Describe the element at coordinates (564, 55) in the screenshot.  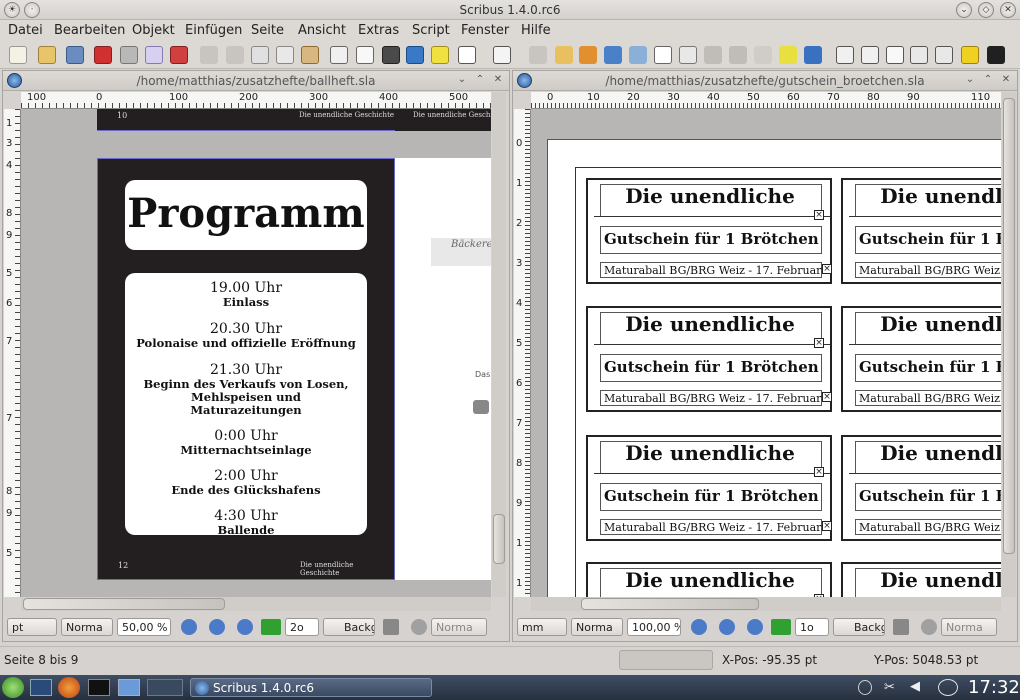
I see `bezier-icon` at that location.